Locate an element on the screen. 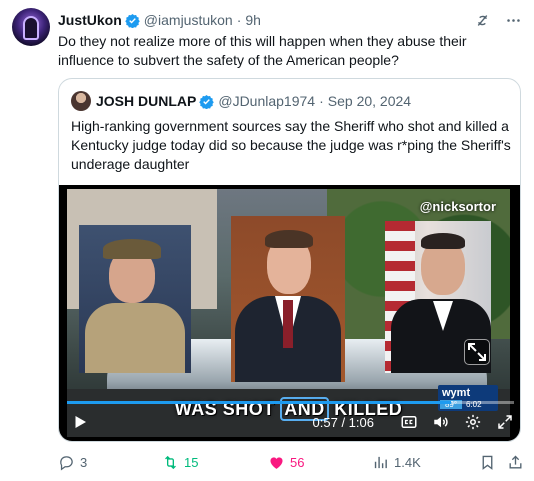  governor-photo is located at coordinates (288, 299).